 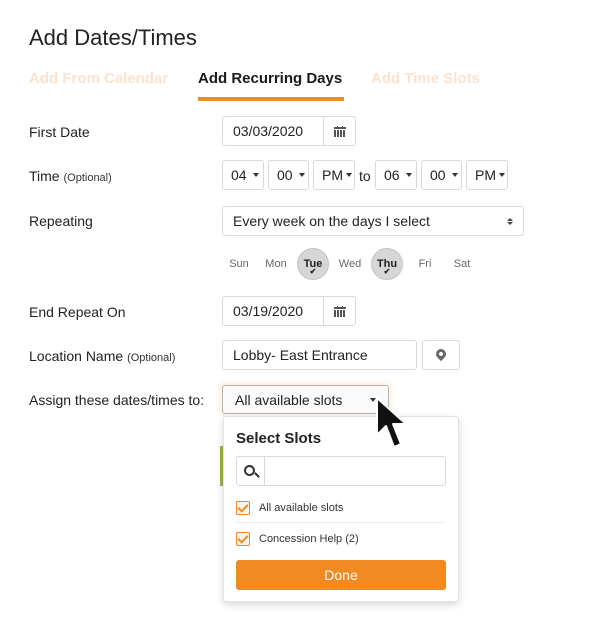 I want to click on end-hour-select: 06, so click(x=396, y=175).